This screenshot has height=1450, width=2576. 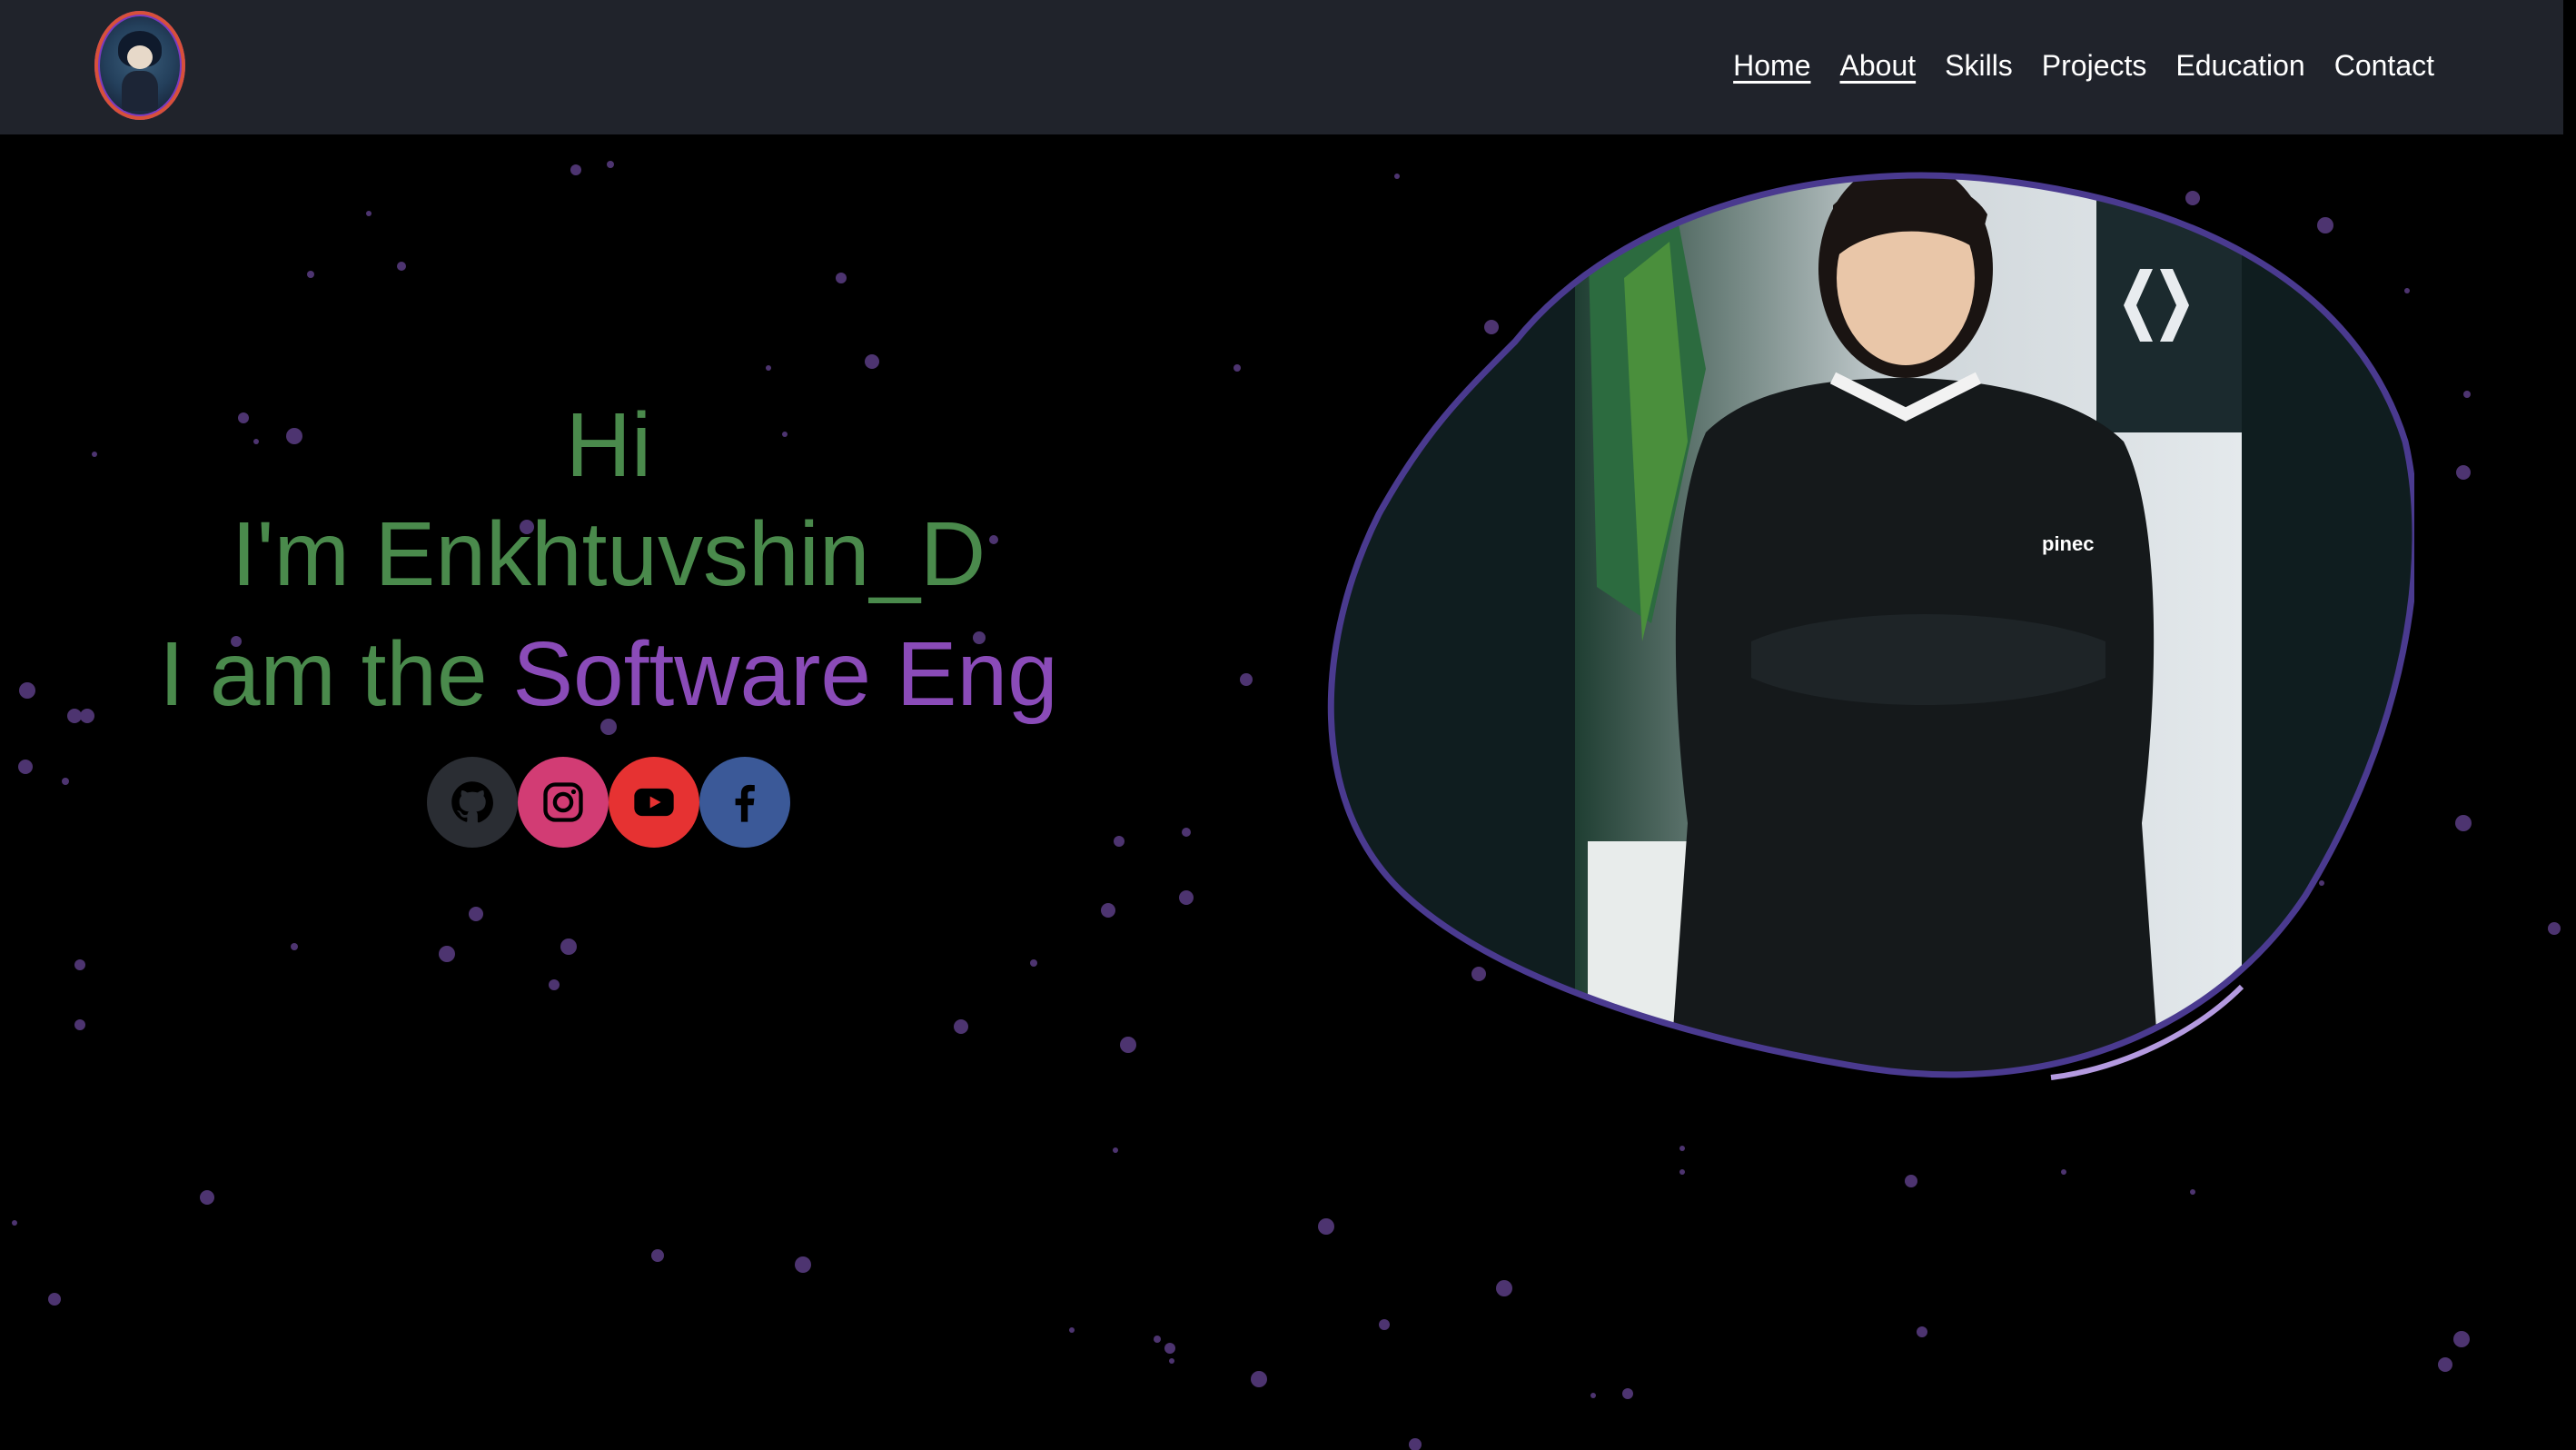 What do you see at coordinates (2239, 65) in the screenshot?
I see `nav-link-education: Education` at bounding box center [2239, 65].